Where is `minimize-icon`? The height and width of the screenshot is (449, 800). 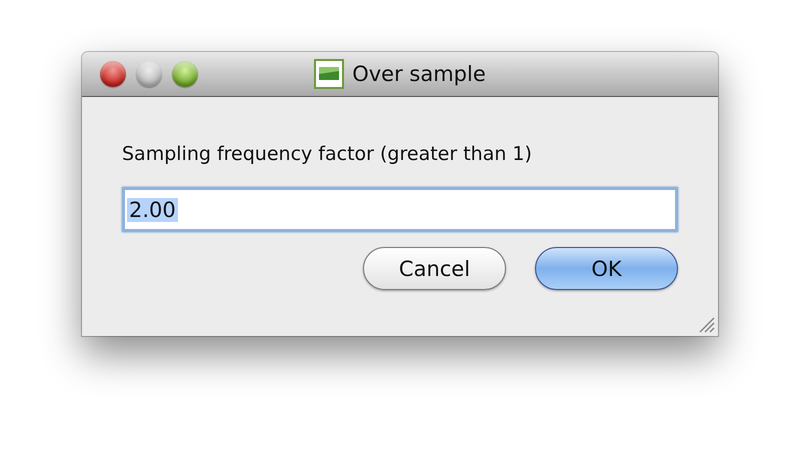
minimize-icon is located at coordinates (149, 74).